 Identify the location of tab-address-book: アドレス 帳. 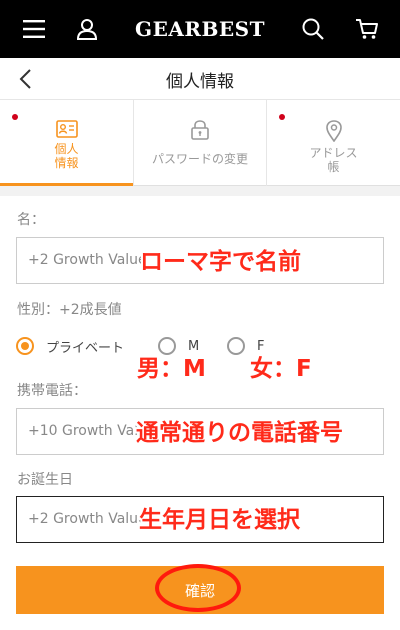
(333, 143).